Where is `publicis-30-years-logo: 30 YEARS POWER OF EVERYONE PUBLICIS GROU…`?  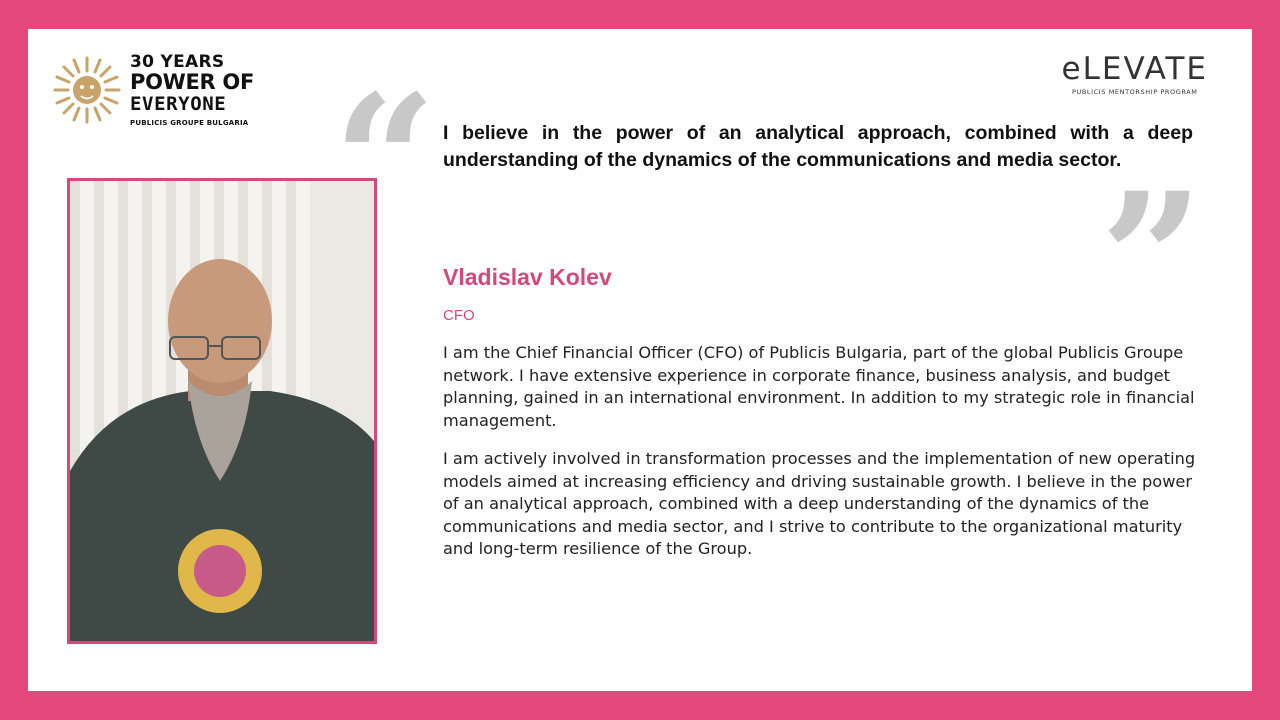 publicis-30-years-logo: 30 YEARS POWER OF EVERYONE PUBLICIS GROU… is located at coordinates (159, 91).